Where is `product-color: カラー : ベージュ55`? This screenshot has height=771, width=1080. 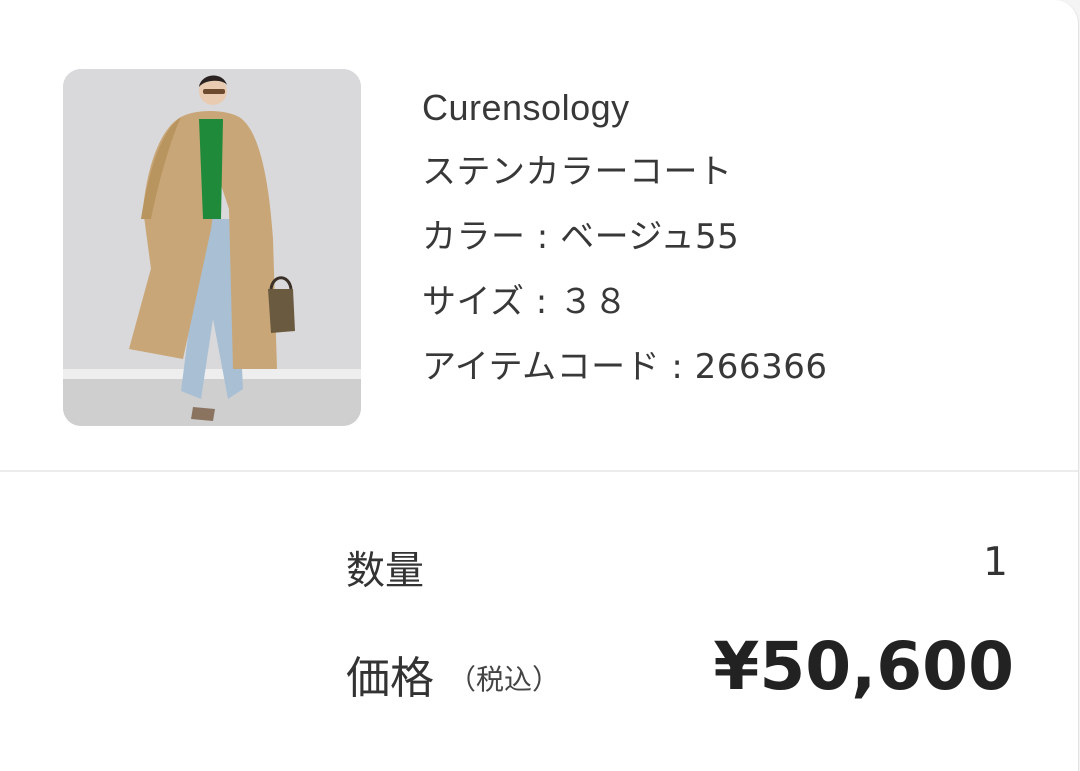 product-color: カラー : ベージュ55 is located at coordinates (581, 237).